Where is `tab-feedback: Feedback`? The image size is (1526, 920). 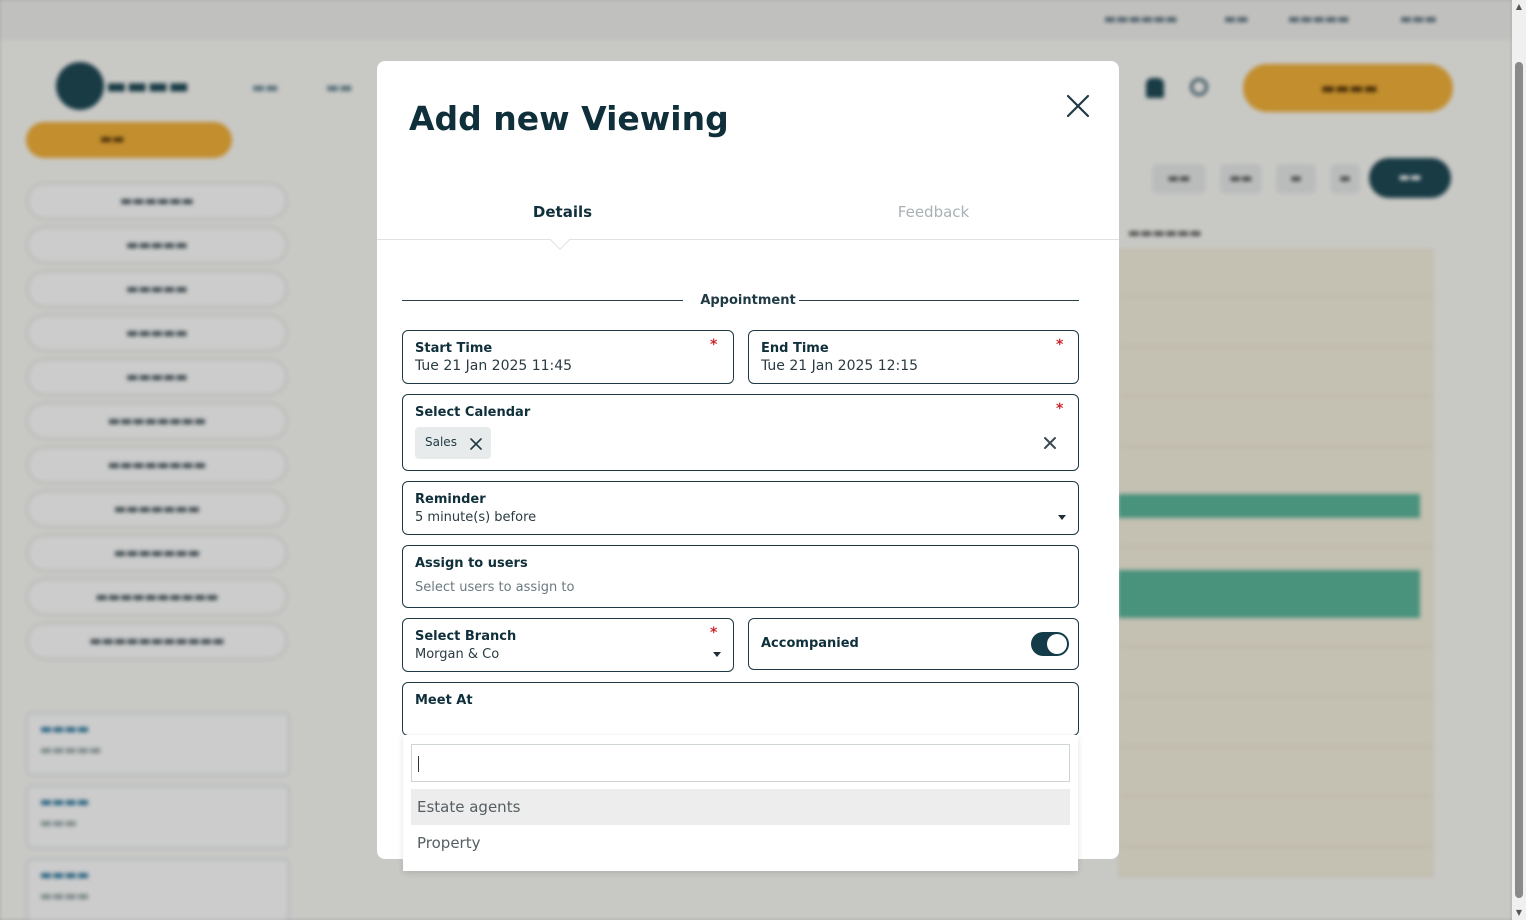
tab-feedback: Feedback is located at coordinates (933, 212).